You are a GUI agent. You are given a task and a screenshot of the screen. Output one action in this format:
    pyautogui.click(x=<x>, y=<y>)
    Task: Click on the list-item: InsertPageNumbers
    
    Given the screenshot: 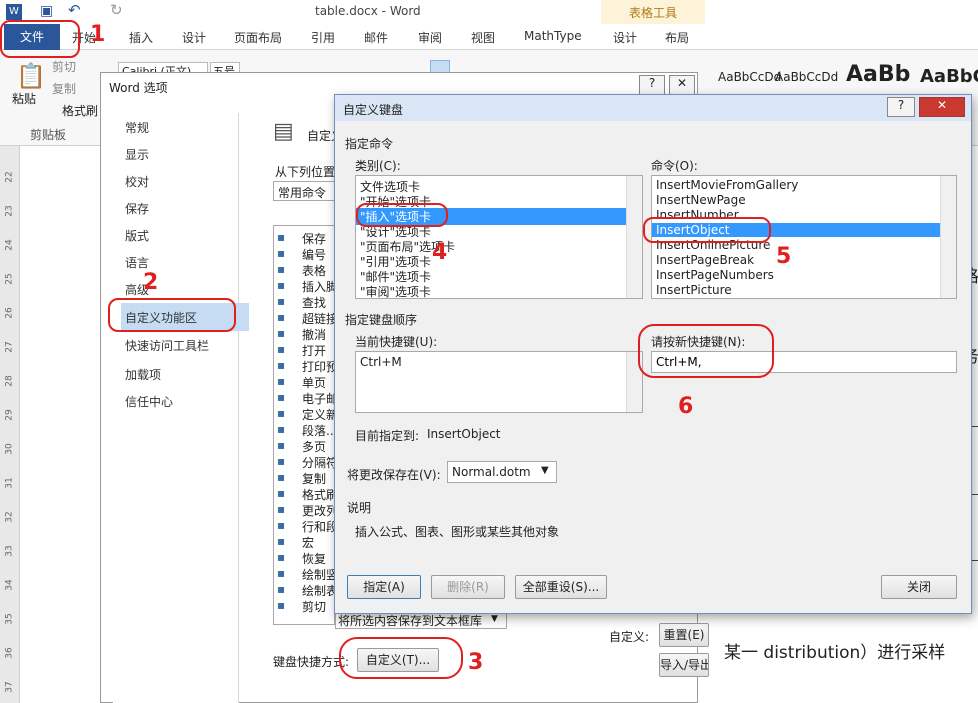 What is the action you would take?
    pyautogui.click(x=715, y=275)
    